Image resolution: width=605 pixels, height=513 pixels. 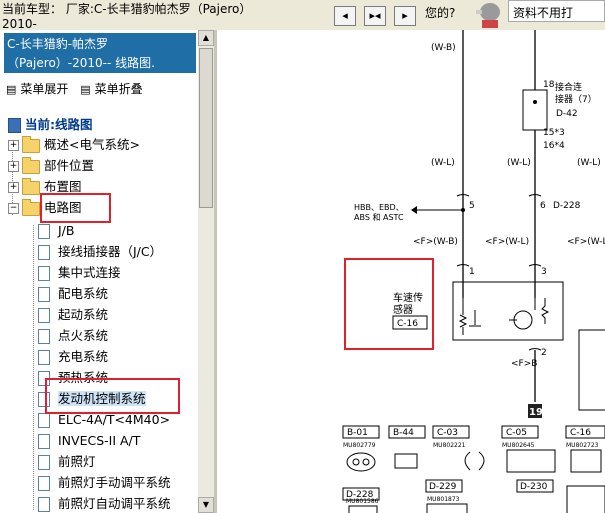 I want to click on tree-item: INVECS-II A/T, so click(x=89, y=441).